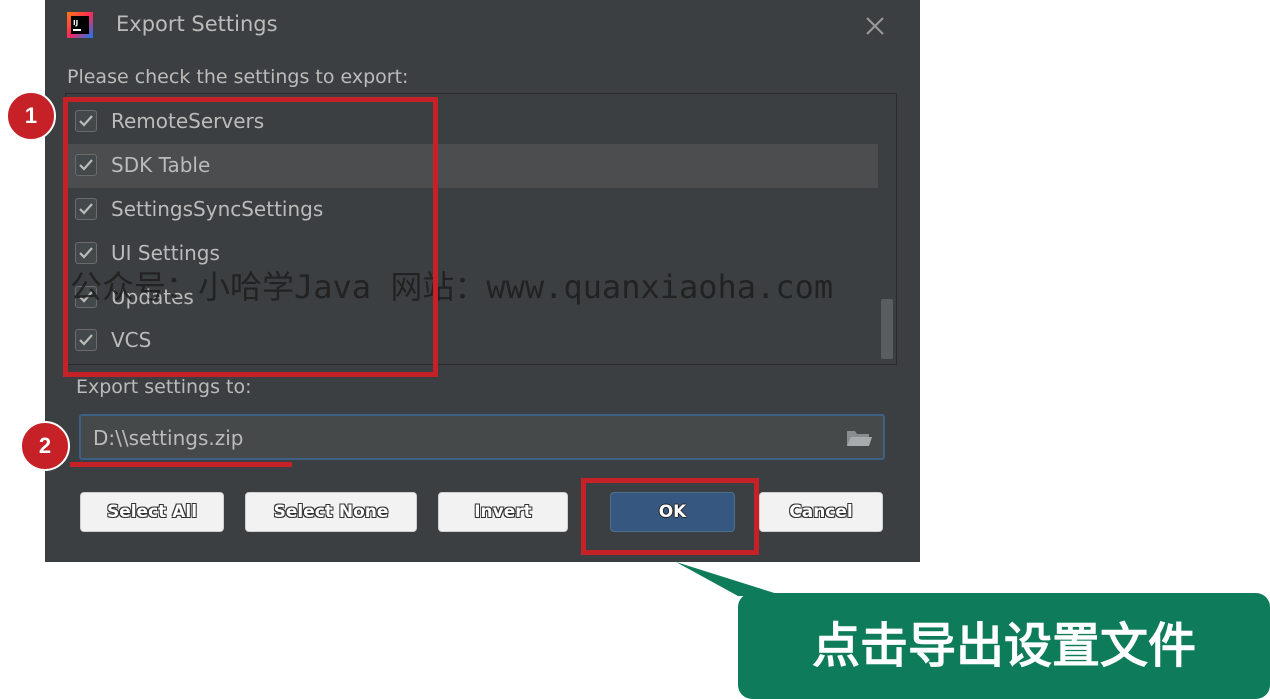  Describe the element at coordinates (80, 25) in the screenshot. I see `intellij-idea-icon: IJ` at that location.